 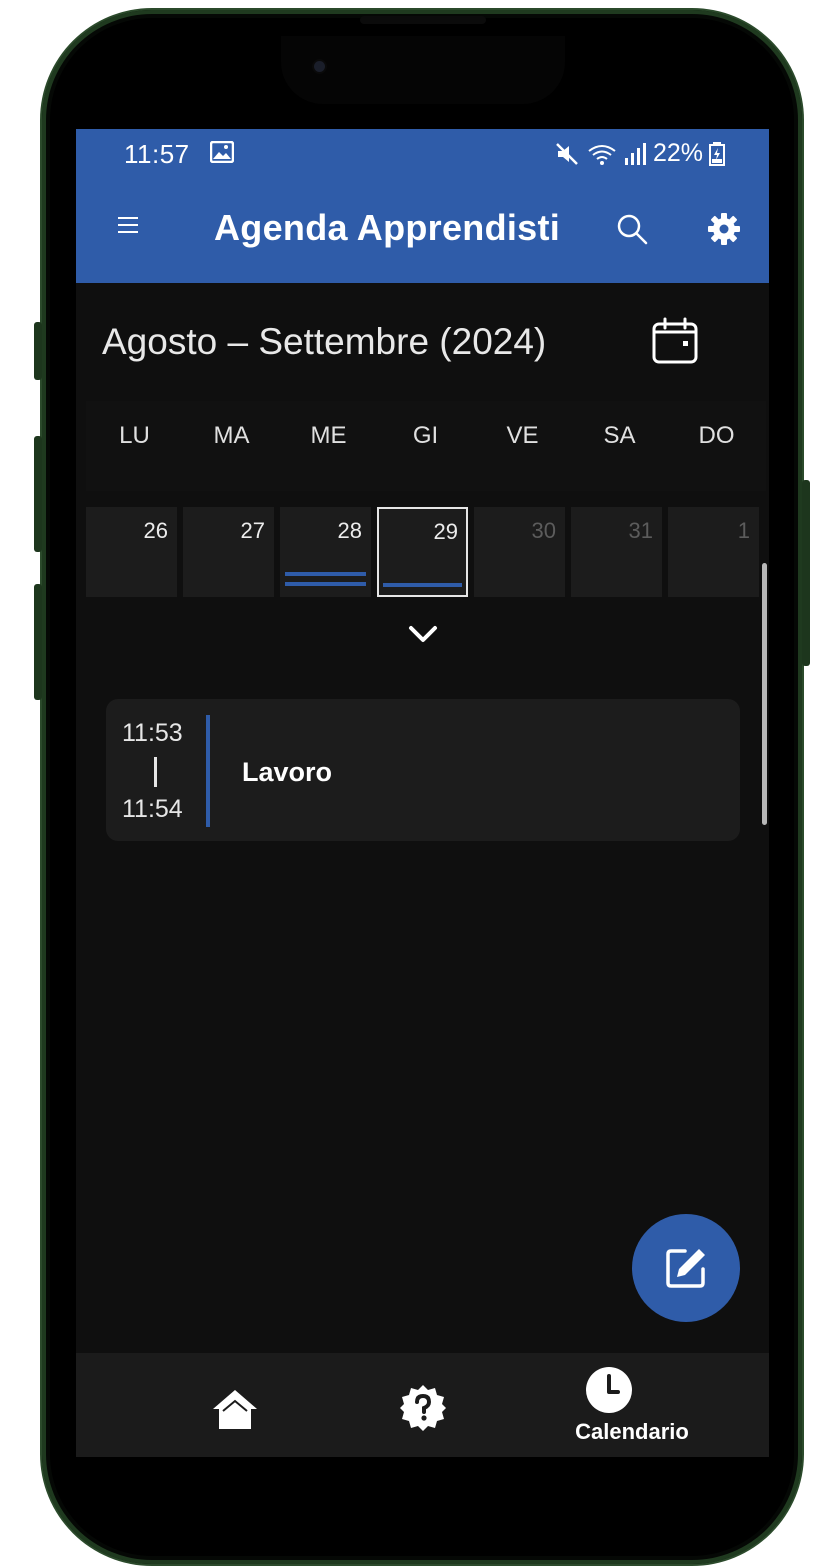 What do you see at coordinates (287, 772) in the screenshot?
I see `event-title: Lavoro` at bounding box center [287, 772].